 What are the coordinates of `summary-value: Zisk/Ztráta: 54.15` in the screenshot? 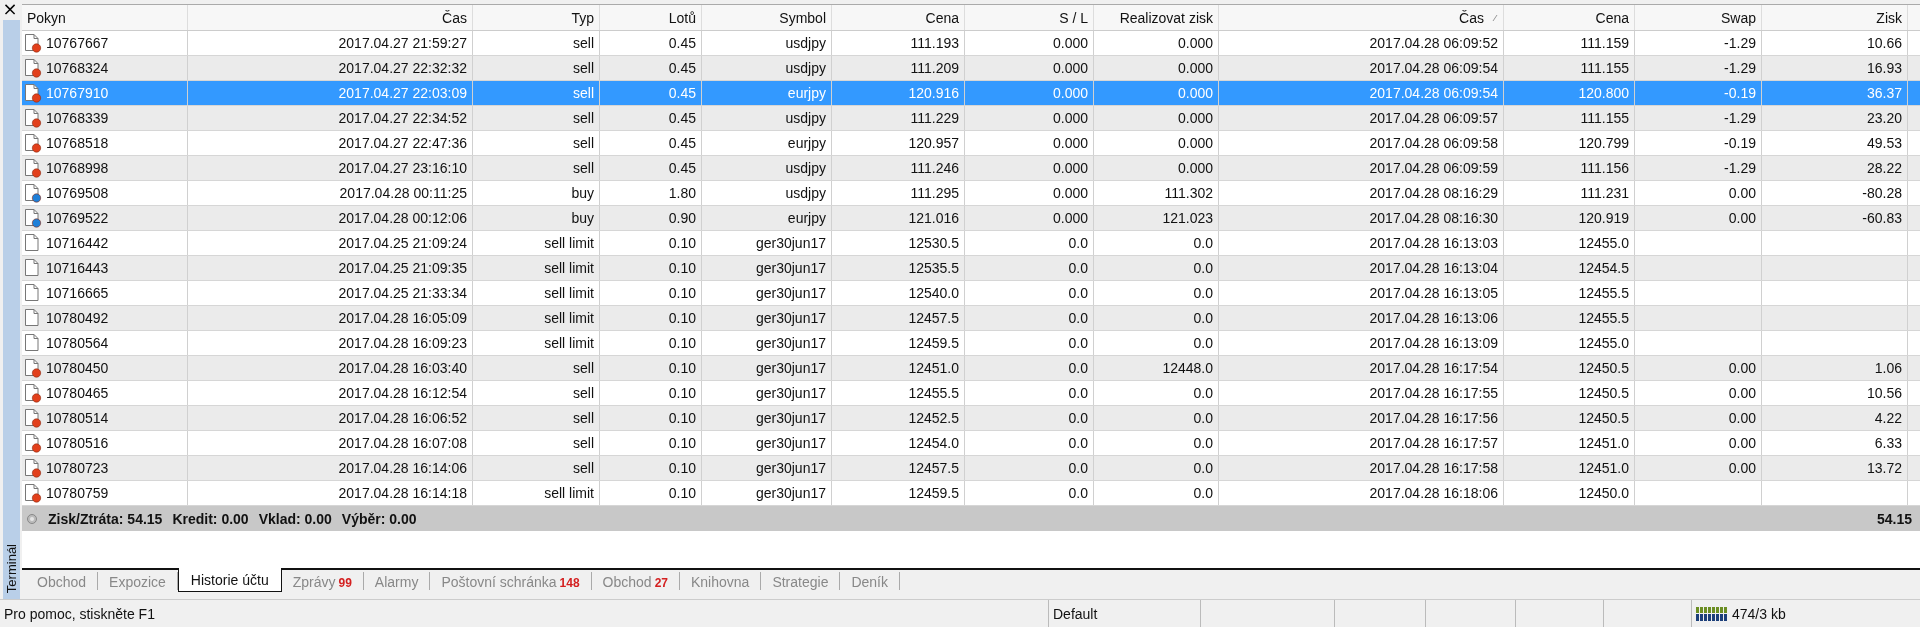 It's located at (105, 518).